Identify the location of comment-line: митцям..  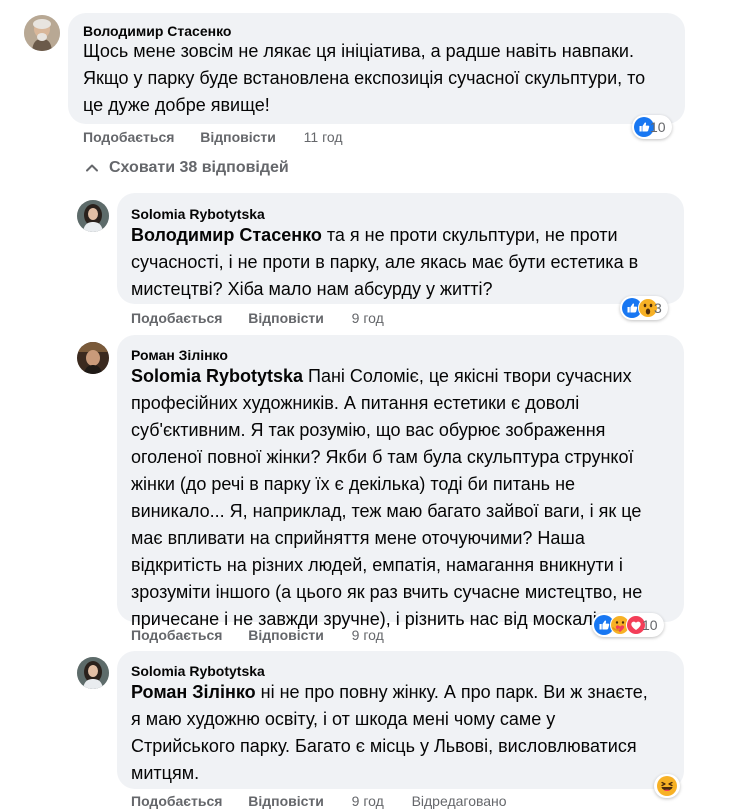
(165, 773).